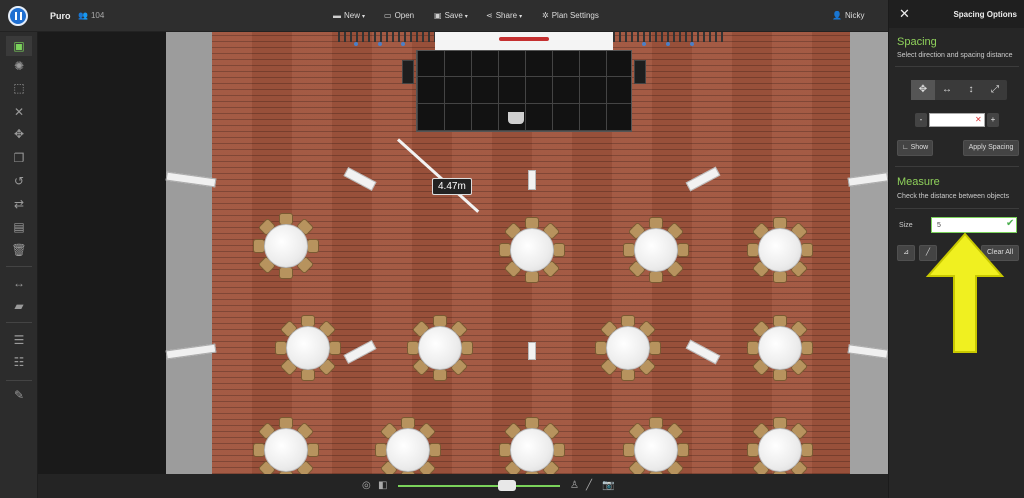 This screenshot has width=1024, height=498. I want to click on menu-share: ⋖ Share ▾, so click(504, 15).